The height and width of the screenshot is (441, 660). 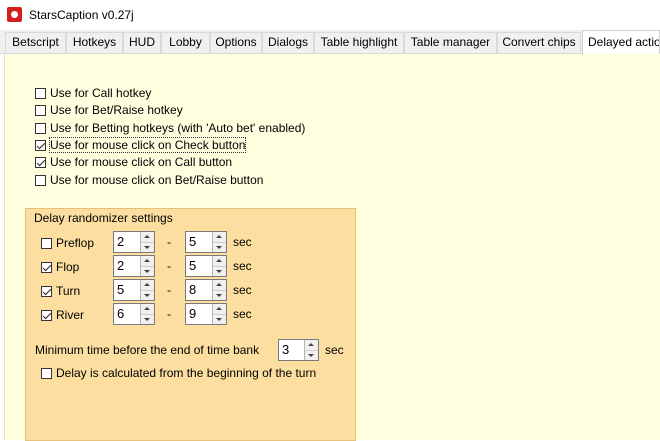 I want to click on turn-min-spinner: 5, so click(x=134, y=290).